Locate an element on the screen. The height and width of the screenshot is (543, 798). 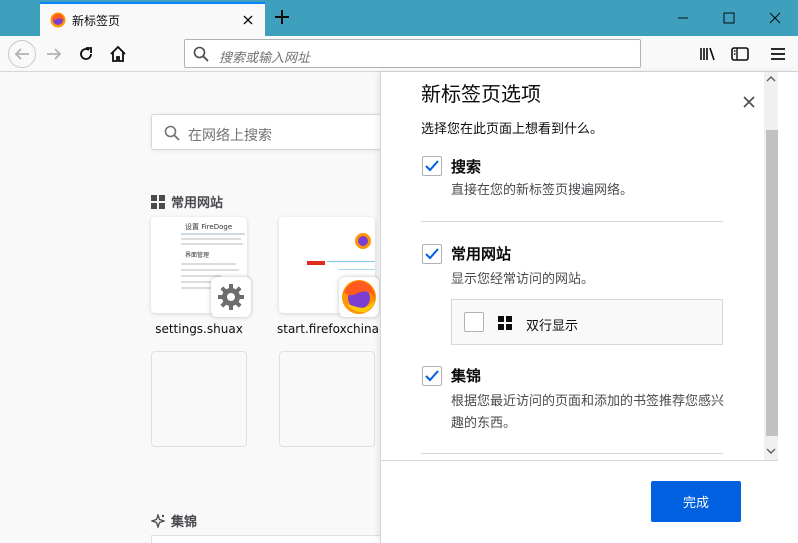
two-rows-label: 双行显示 is located at coordinates (552, 326).